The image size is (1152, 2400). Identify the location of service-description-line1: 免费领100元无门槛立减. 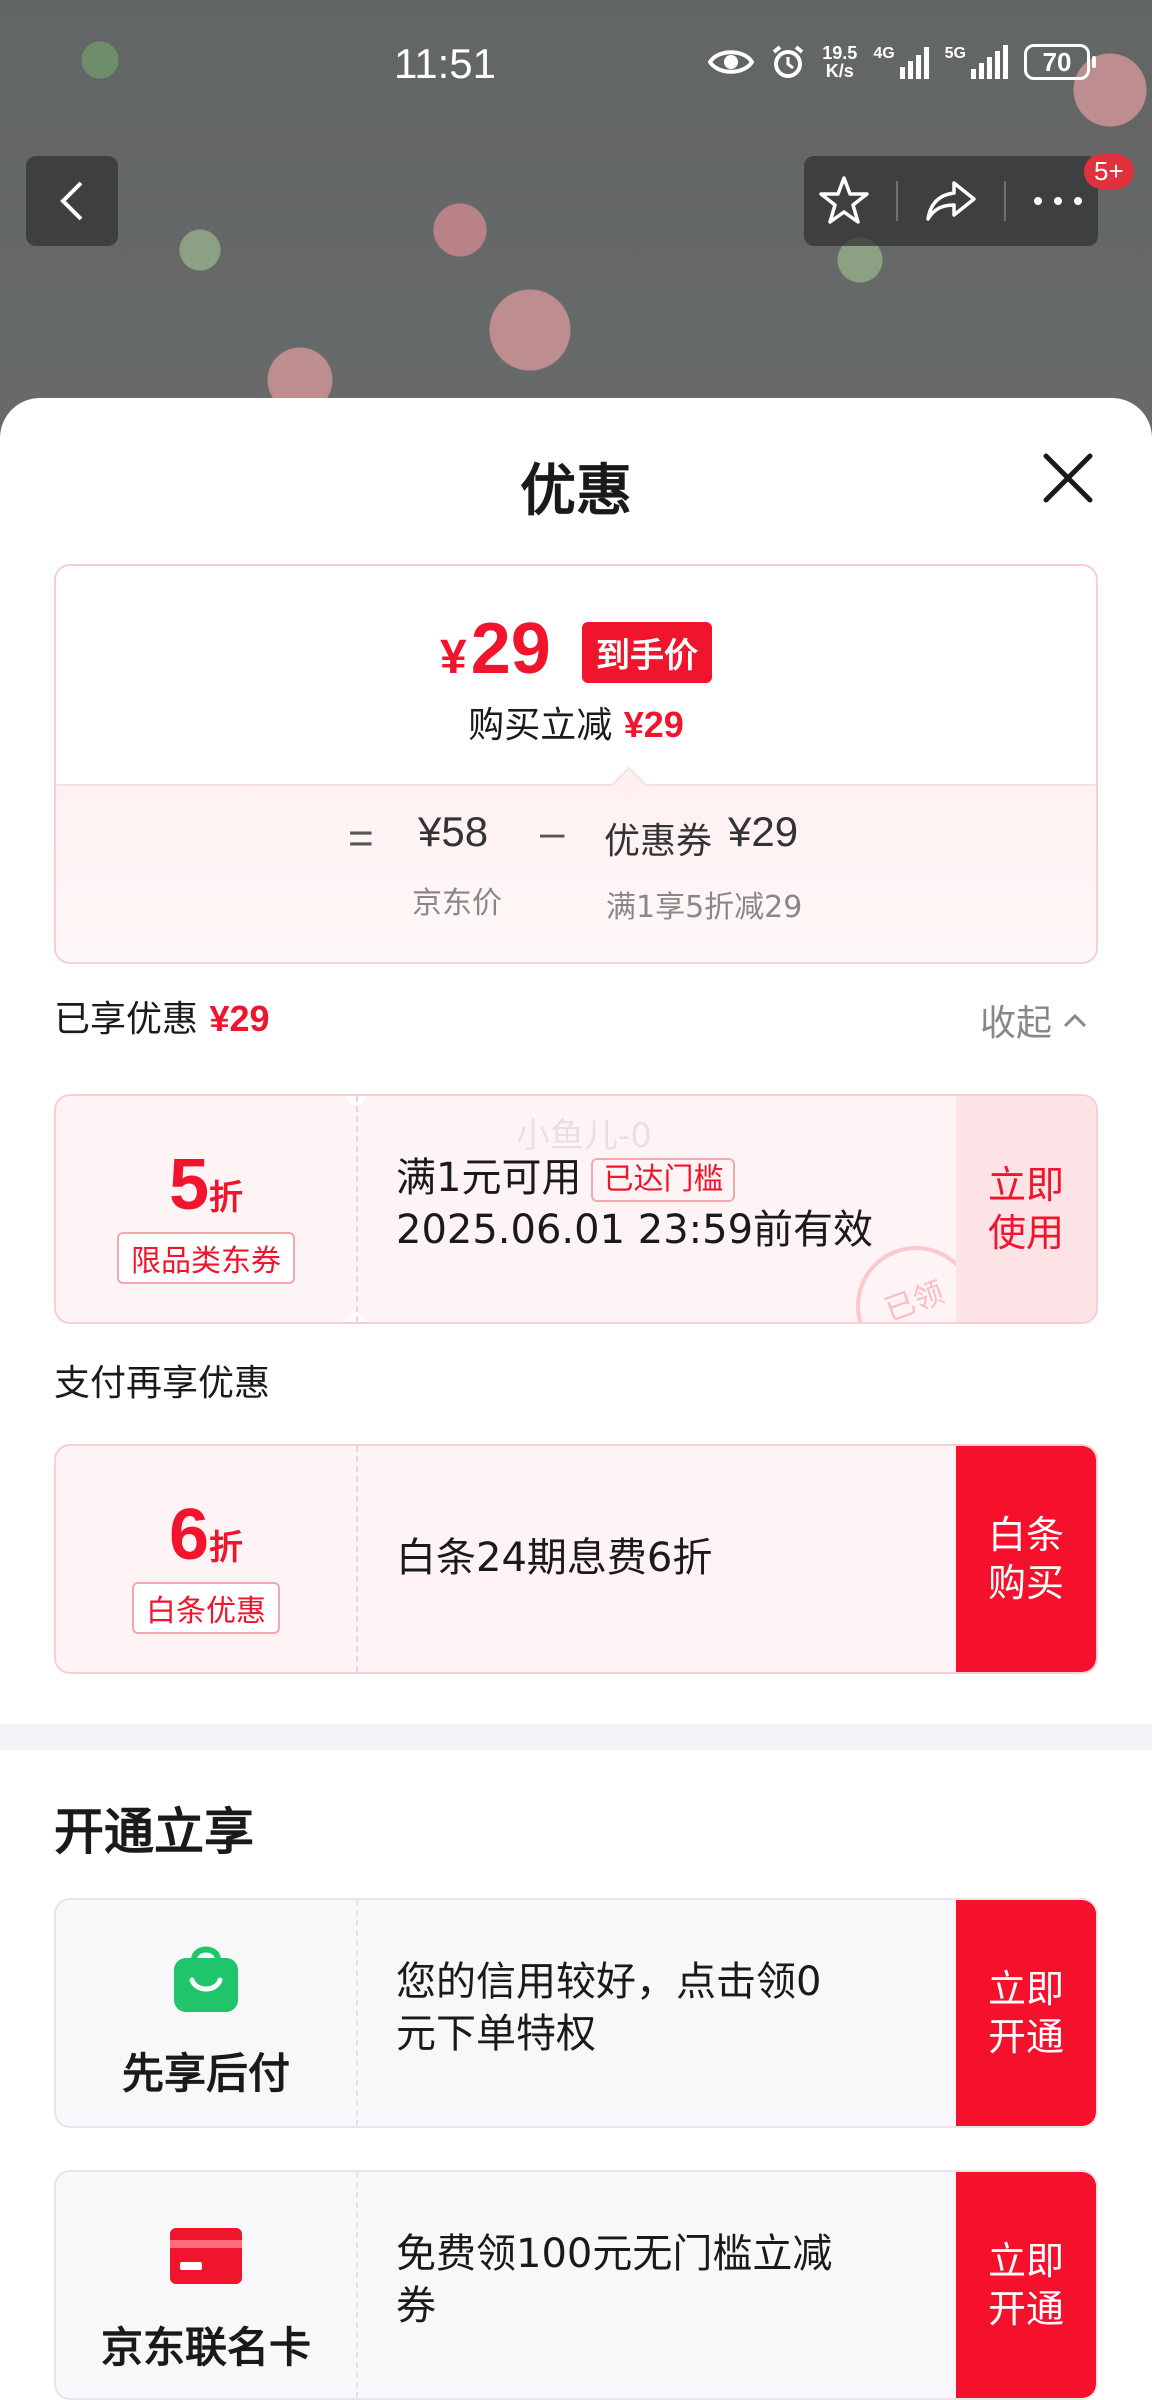
(614, 2254).